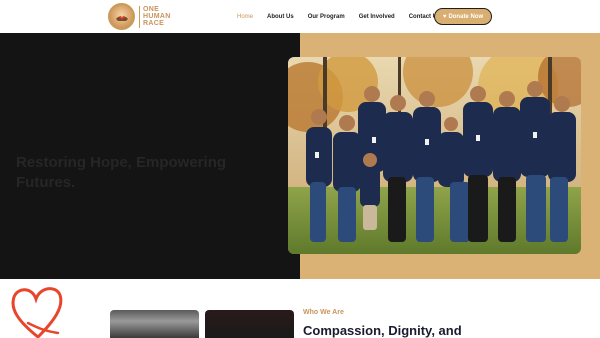  Describe the element at coordinates (280, 17) in the screenshot. I see `nav-about-us: About Us` at that location.